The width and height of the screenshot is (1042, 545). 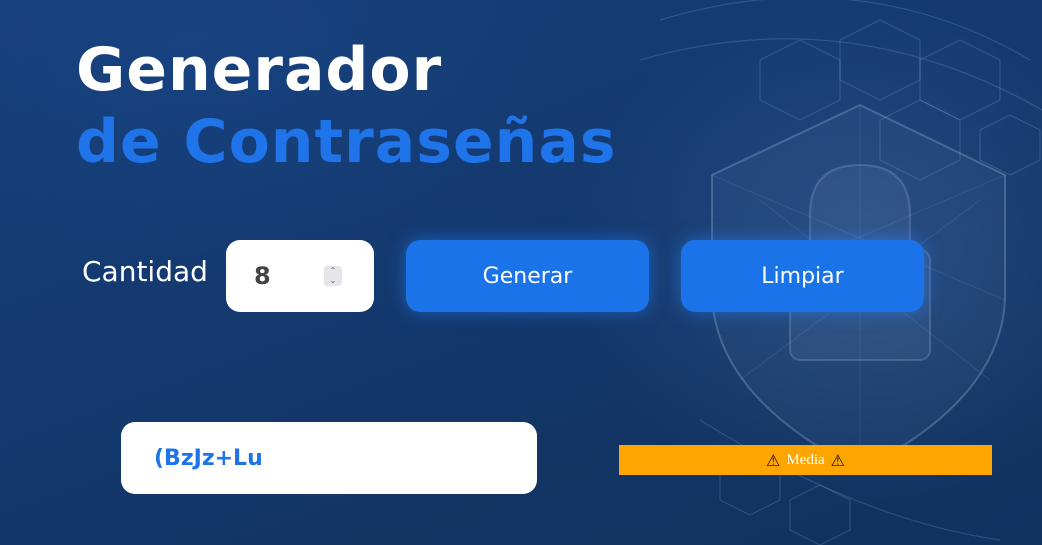 What do you see at coordinates (259, 70) in the screenshot?
I see `title-line-1: Generador` at bounding box center [259, 70].